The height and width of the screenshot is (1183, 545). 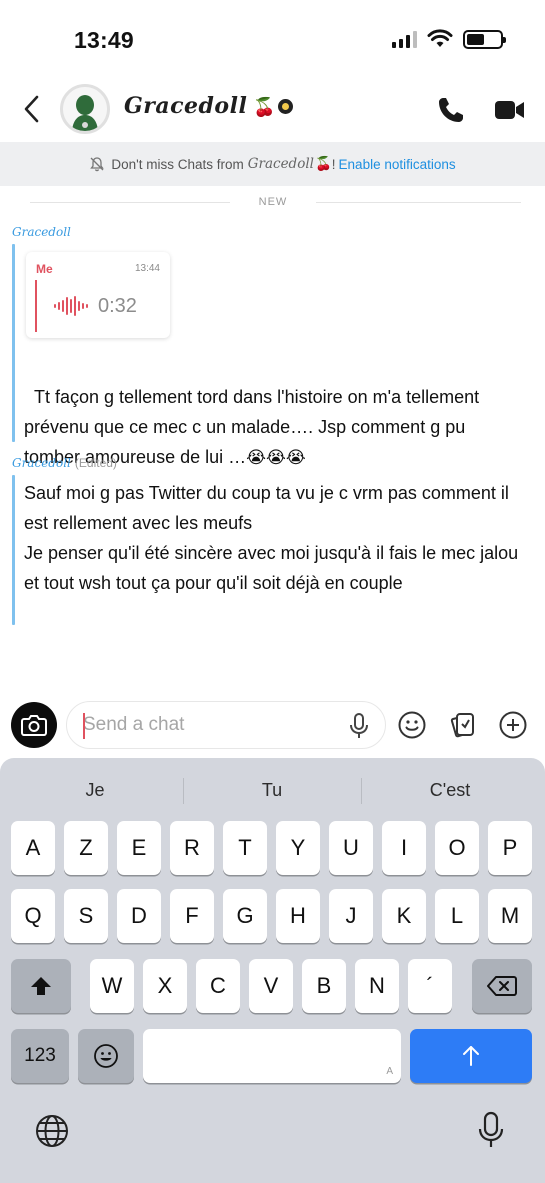 I want to click on message-sender: Gracedoll (Edited), so click(x=64, y=463).